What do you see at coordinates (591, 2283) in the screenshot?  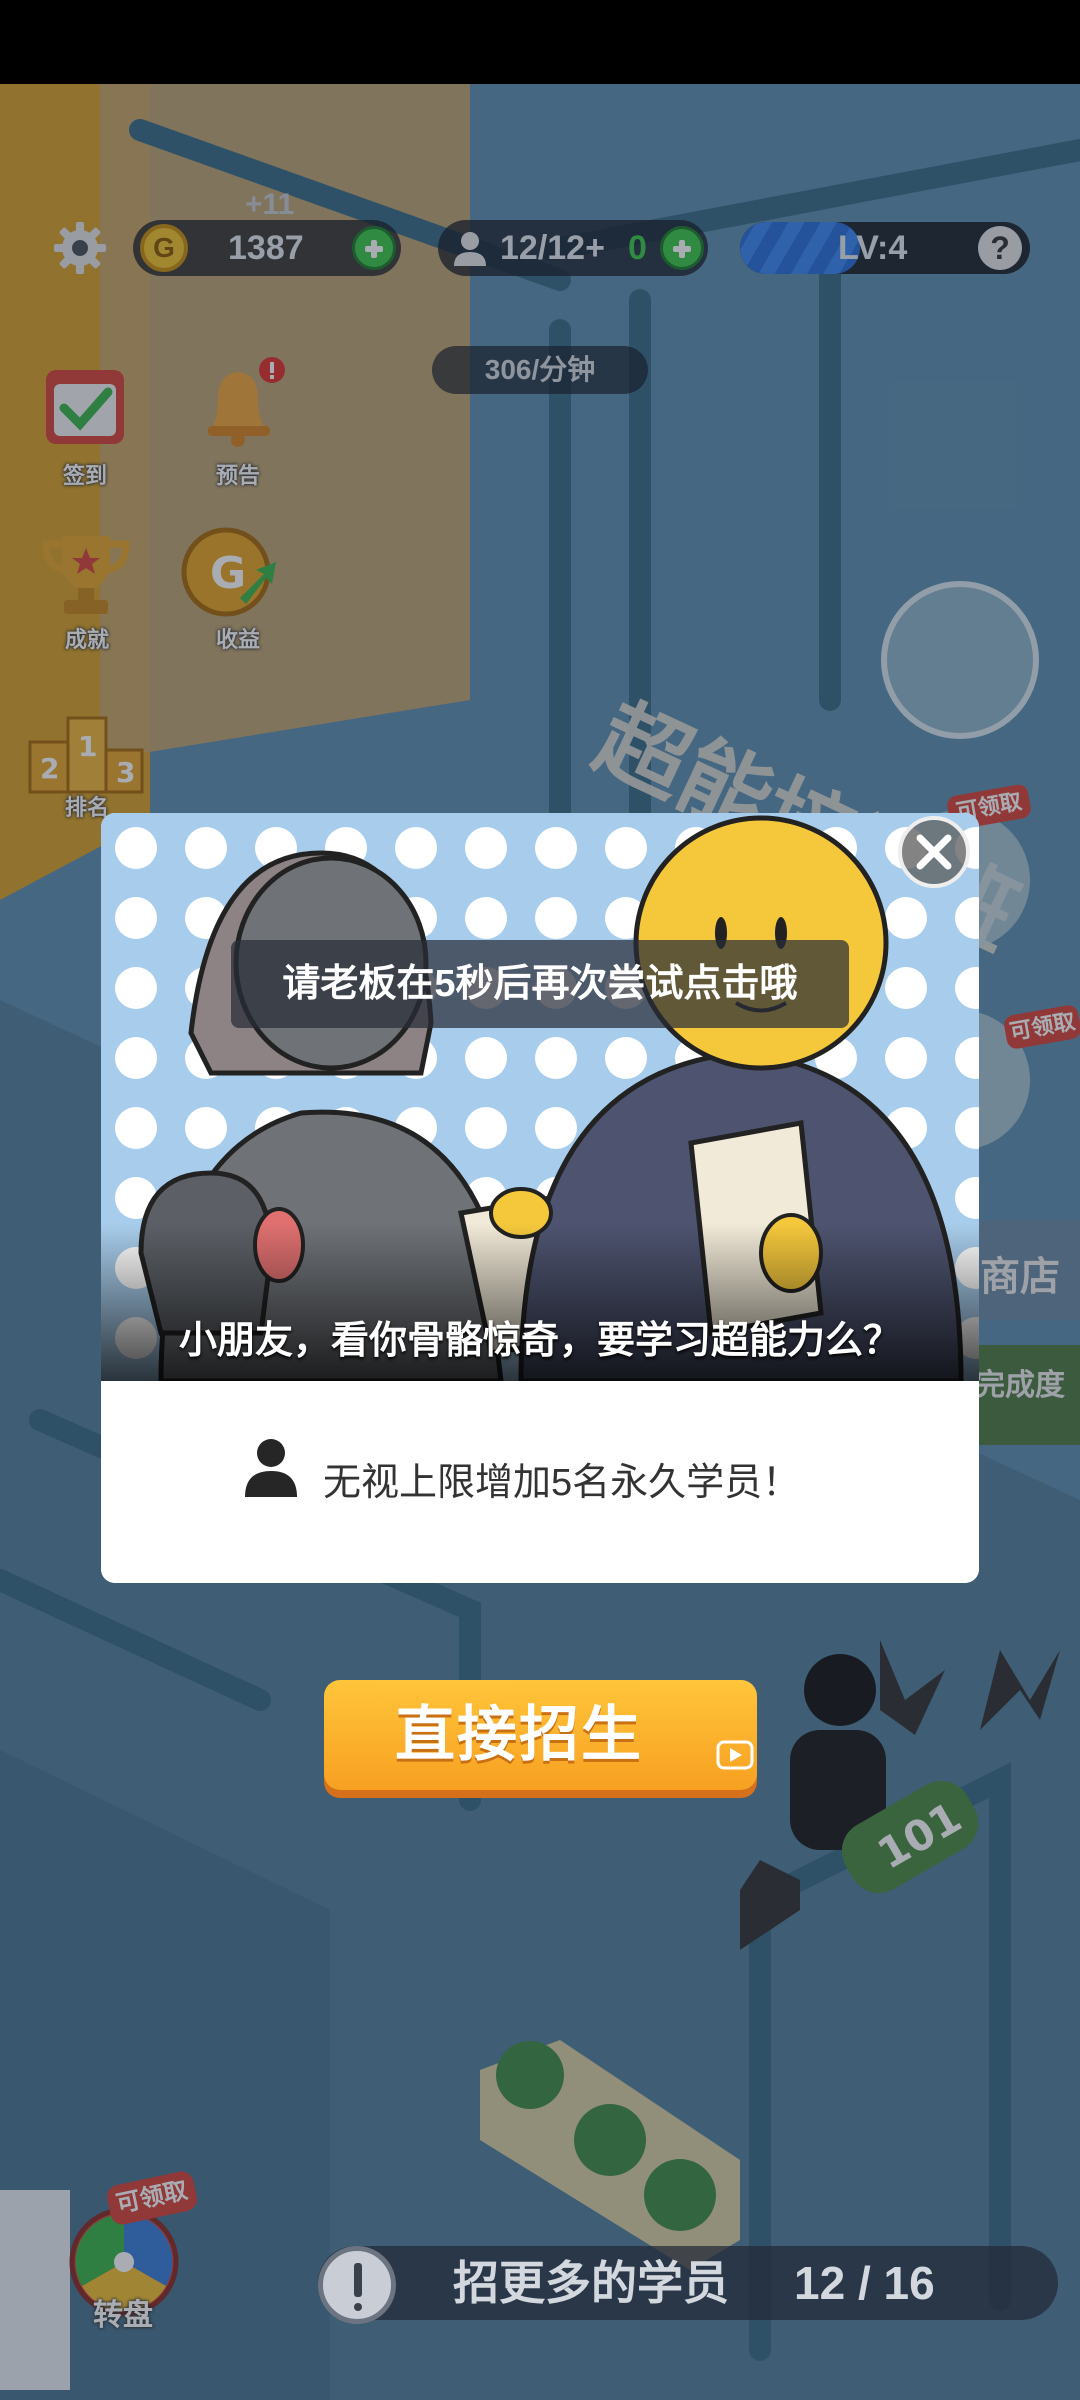 I see `task-text: 招更多的学员` at bounding box center [591, 2283].